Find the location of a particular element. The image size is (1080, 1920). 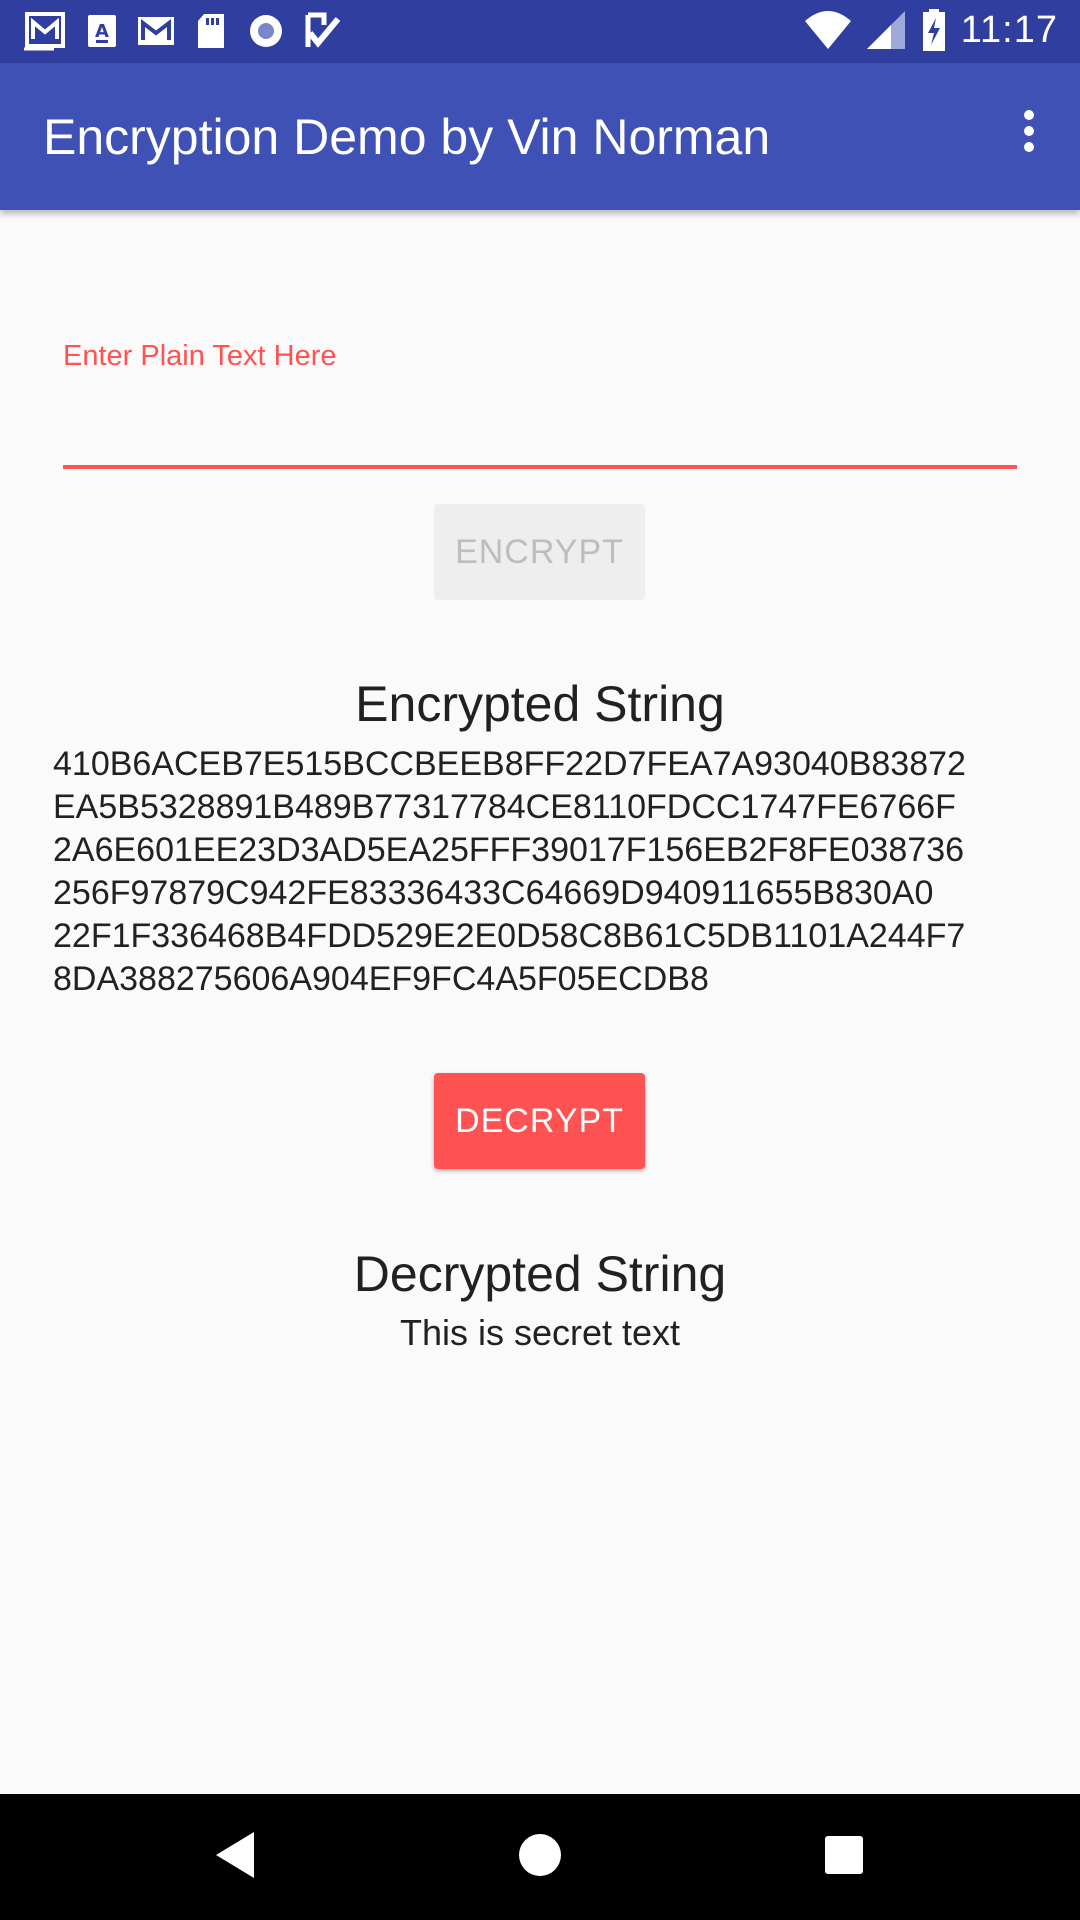

plain-text-input-container: Enter Plain Text Here is located at coordinates (540, 405).